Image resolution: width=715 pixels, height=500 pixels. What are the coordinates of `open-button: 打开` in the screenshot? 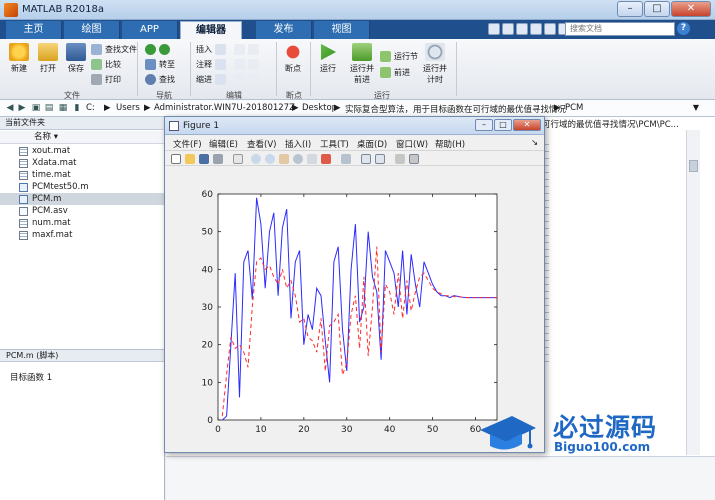 It's located at (48, 58).